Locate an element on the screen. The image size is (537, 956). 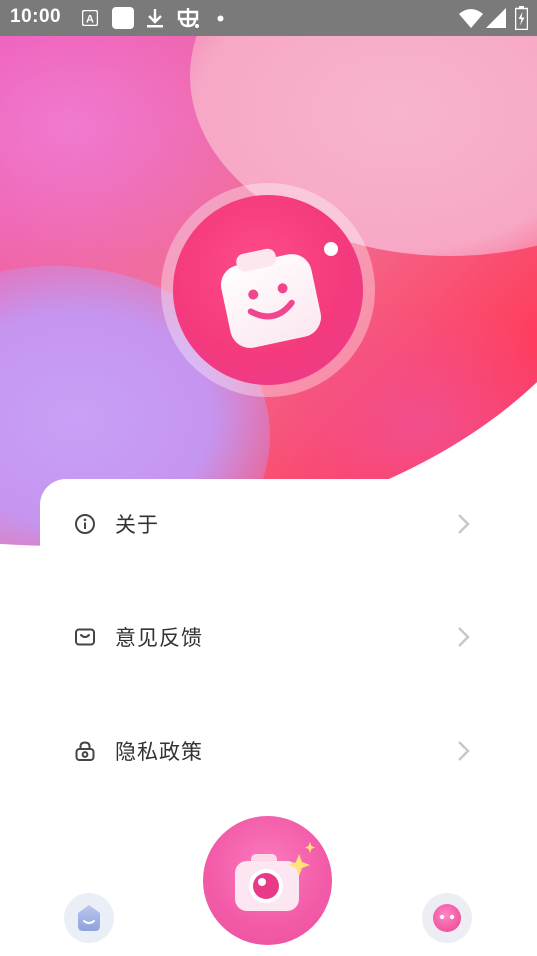
logo-dot is located at coordinates (331, 249).